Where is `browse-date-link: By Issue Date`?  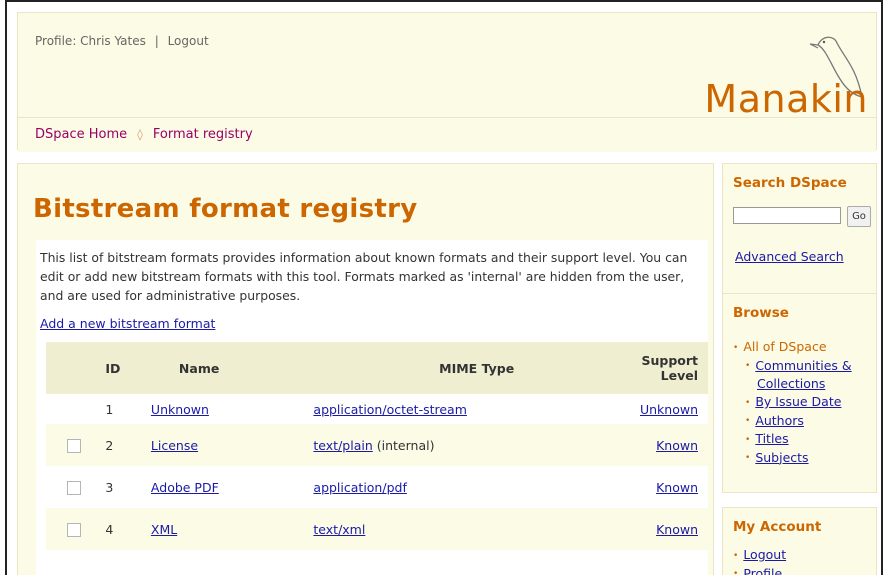
browse-date-link: By Issue Date is located at coordinates (798, 401).